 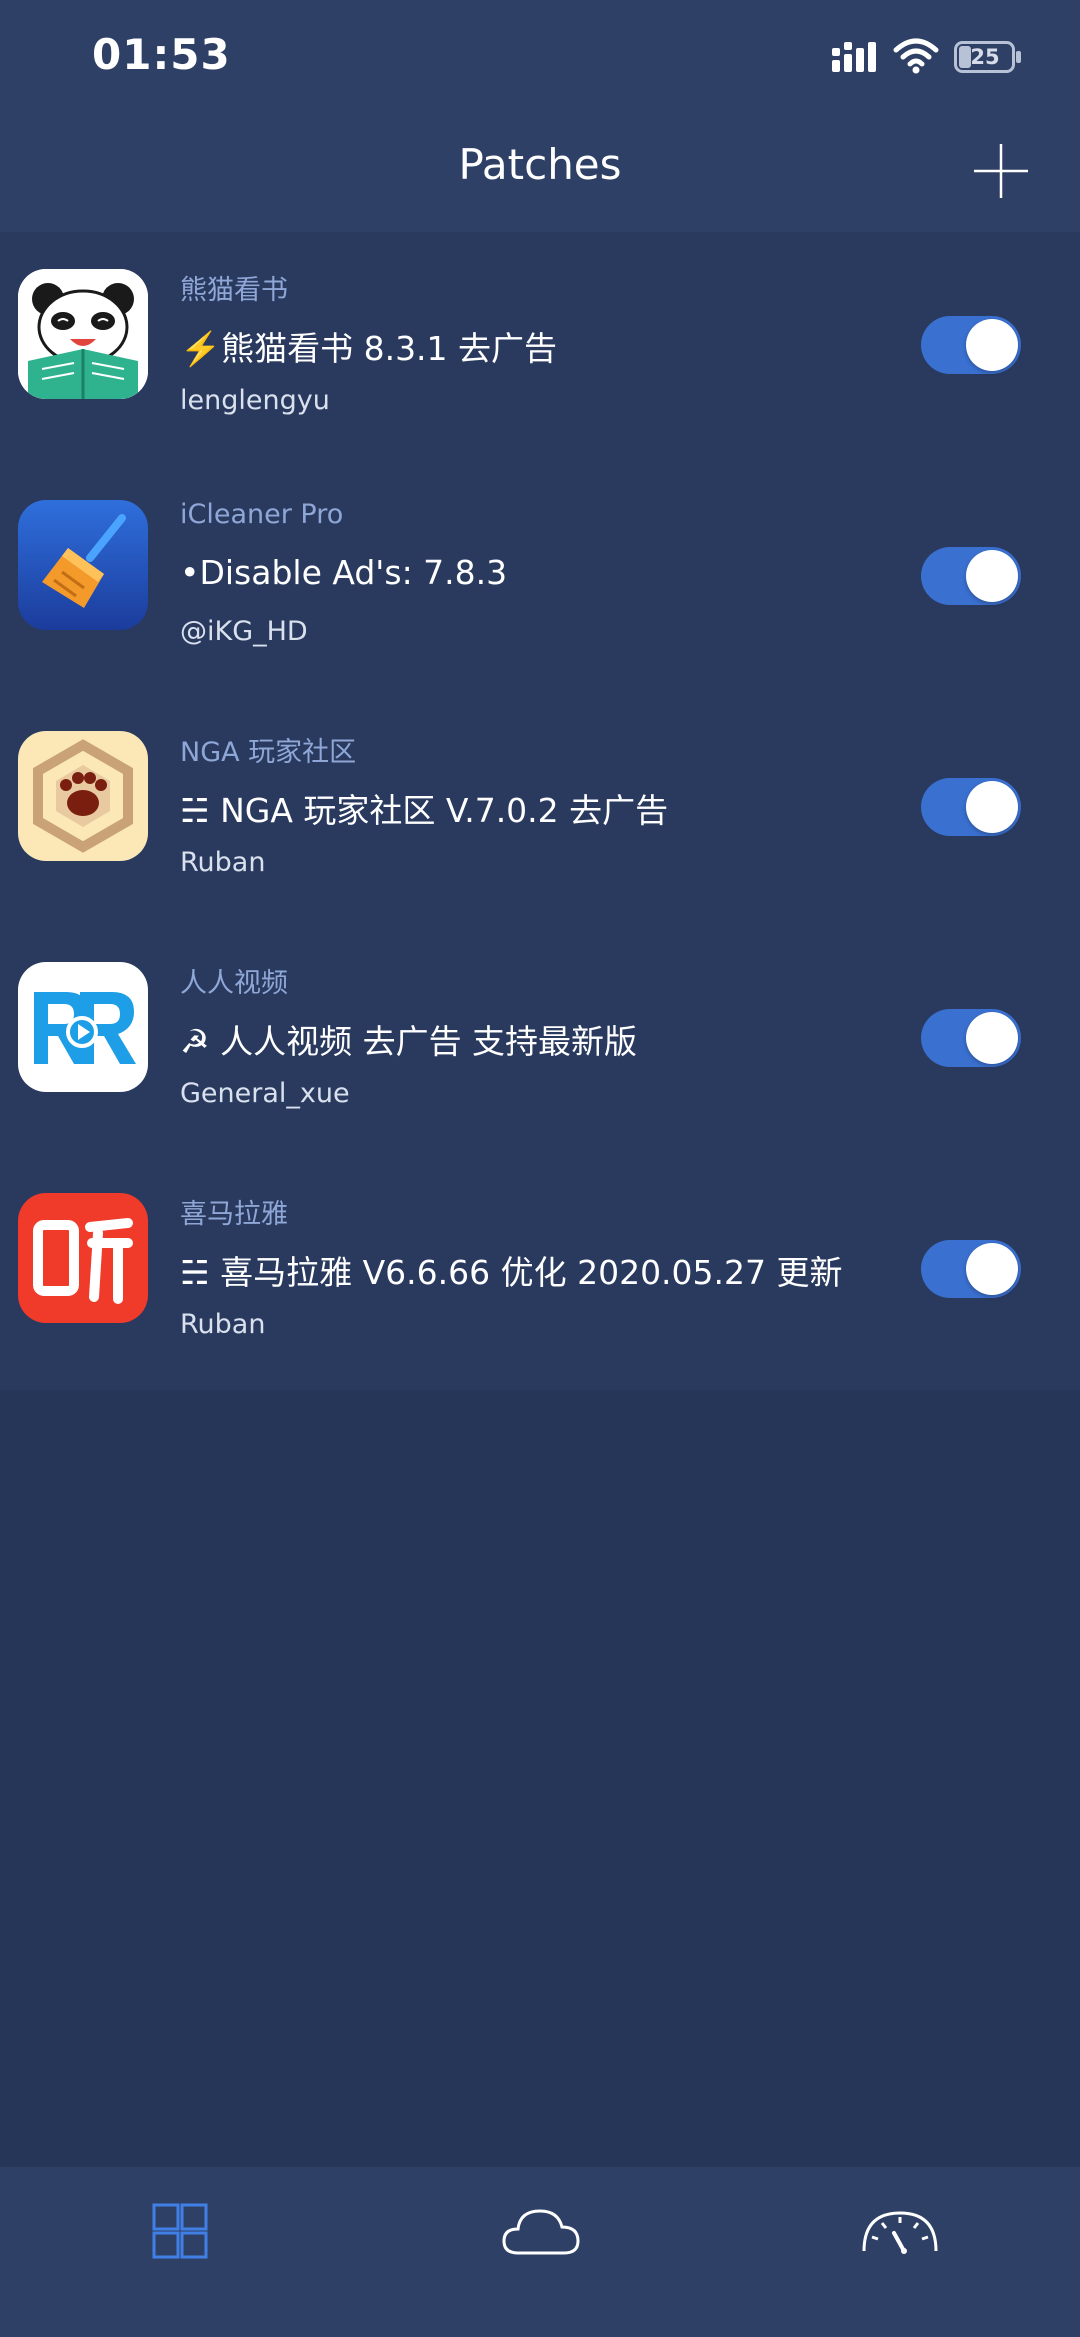 What do you see at coordinates (409, 1041) in the screenshot?
I see `patch-title: ☭ 人人视频 去广告 支持最新版` at bounding box center [409, 1041].